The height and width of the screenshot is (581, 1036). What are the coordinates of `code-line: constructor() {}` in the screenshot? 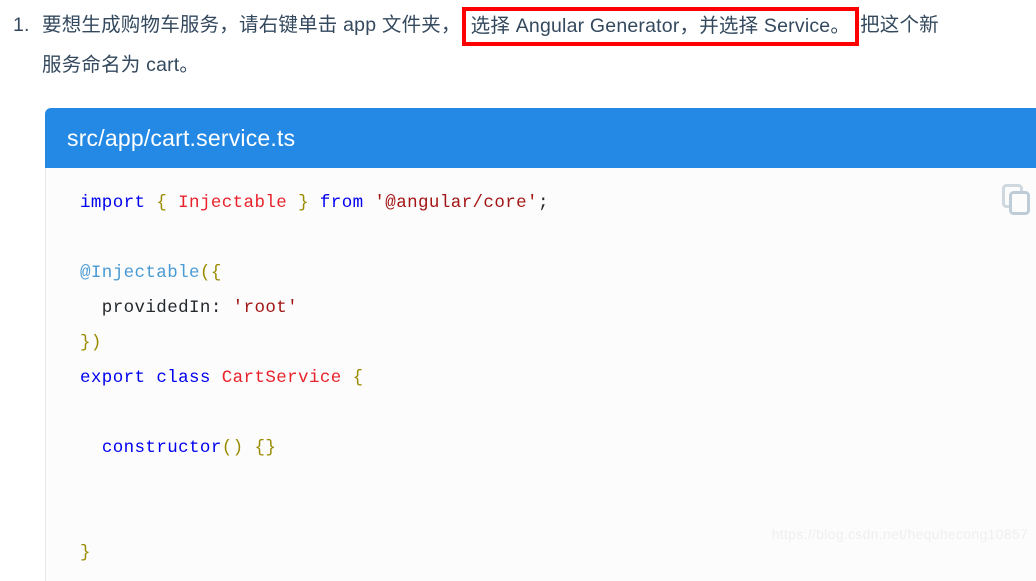 It's located at (178, 448).